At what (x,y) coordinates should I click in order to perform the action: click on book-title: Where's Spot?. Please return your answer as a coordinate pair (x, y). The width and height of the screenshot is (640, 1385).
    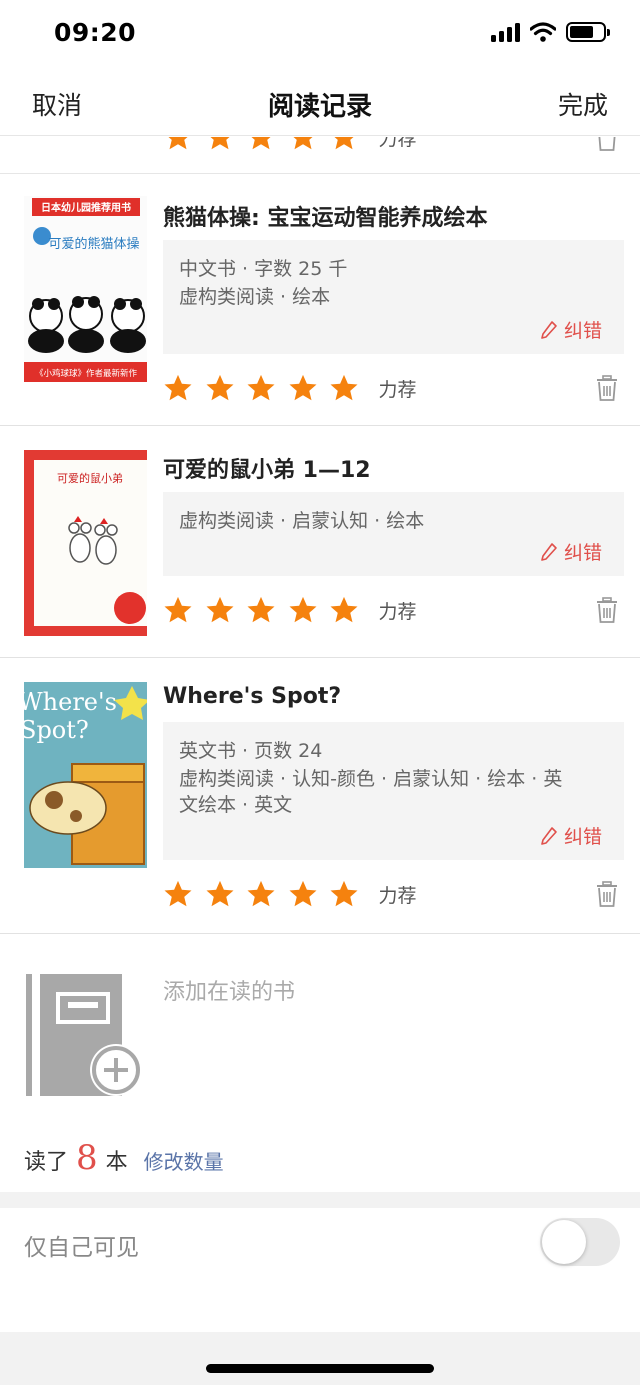
    Looking at the image, I should click on (252, 696).